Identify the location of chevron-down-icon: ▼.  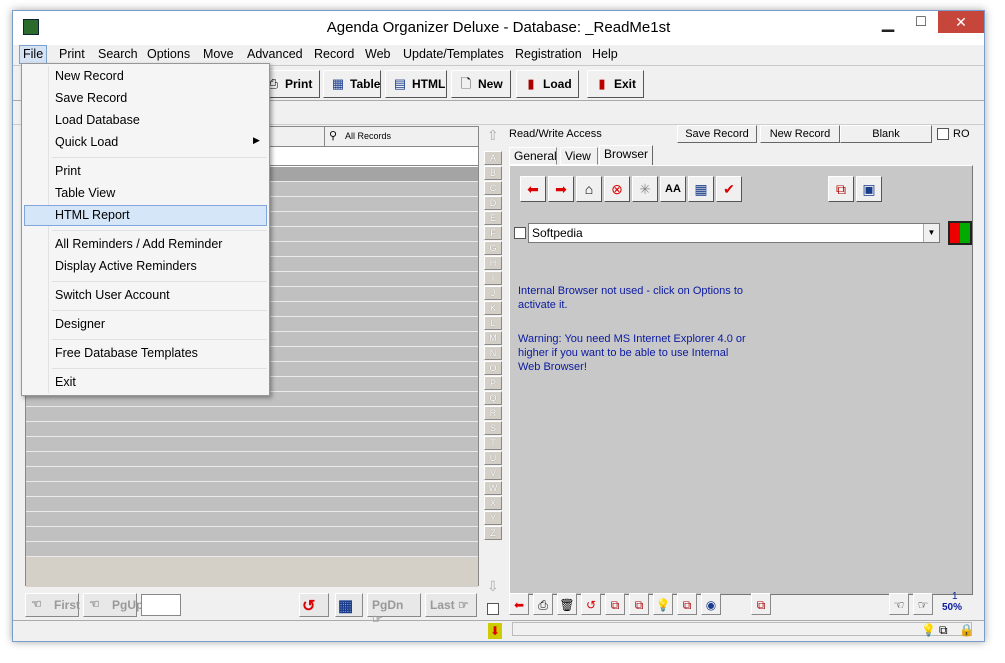
(931, 233).